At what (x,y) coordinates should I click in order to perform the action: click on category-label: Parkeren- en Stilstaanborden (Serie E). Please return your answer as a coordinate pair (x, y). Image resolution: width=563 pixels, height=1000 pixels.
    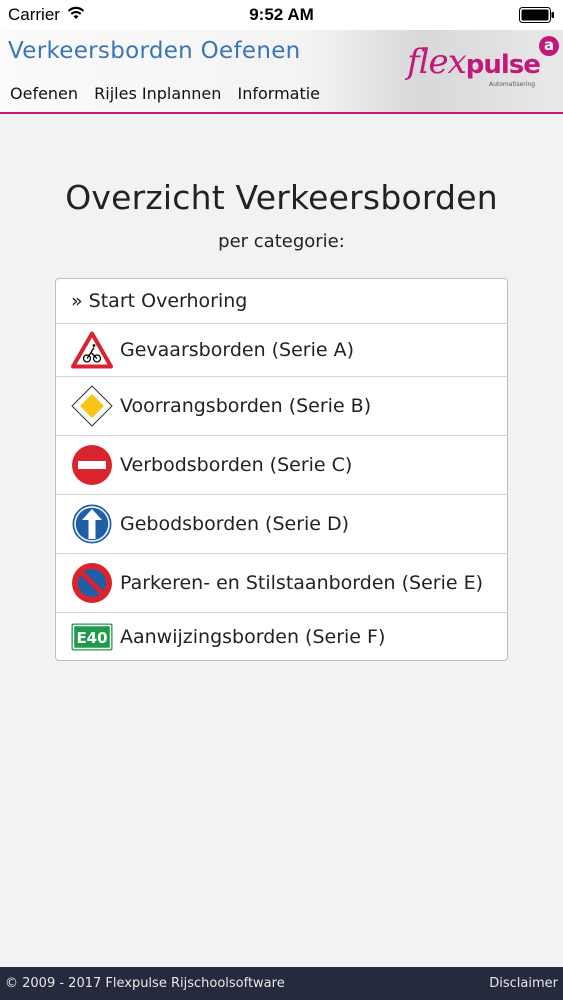
    Looking at the image, I should click on (302, 583).